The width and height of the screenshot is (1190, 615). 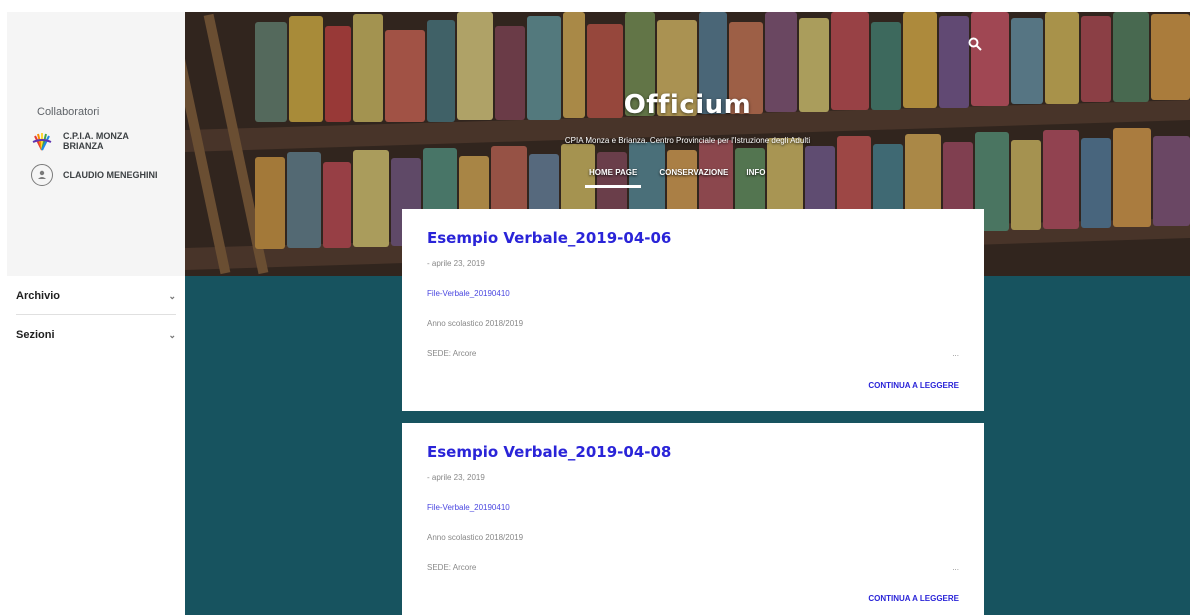 I want to click on contributor-cpia: C.P.I.A. MONZA BRIANZA, so click(x=94, y=141).